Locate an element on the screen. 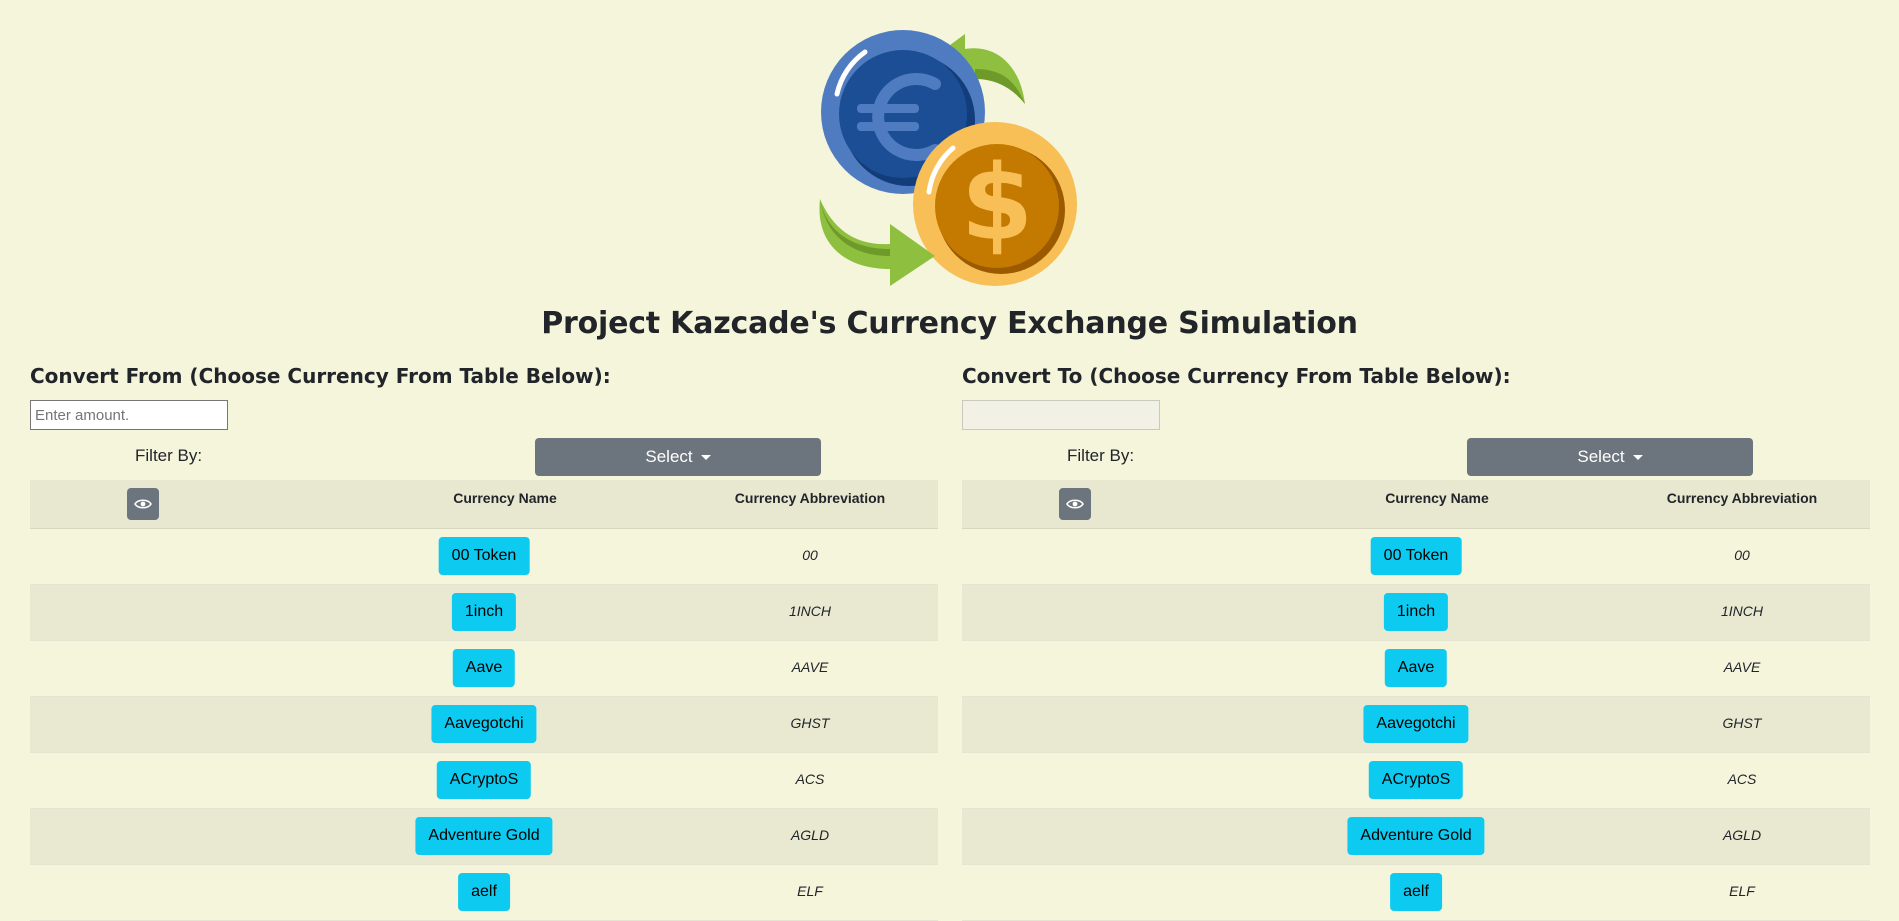 The image size is (1899, 921). to-amount-output is located at coordinates (1061, 415).